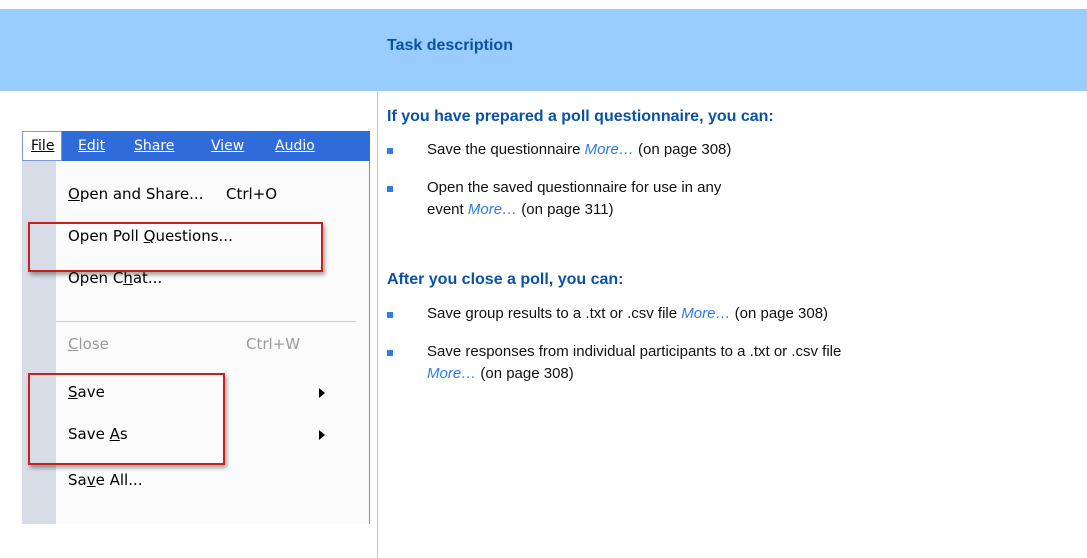 The width and height of the screenshot is (1087, 558). What do you see at coordinates (227, 146) in the screenshot?
I see `menubar-view: View` at bounding box center [227, 146].